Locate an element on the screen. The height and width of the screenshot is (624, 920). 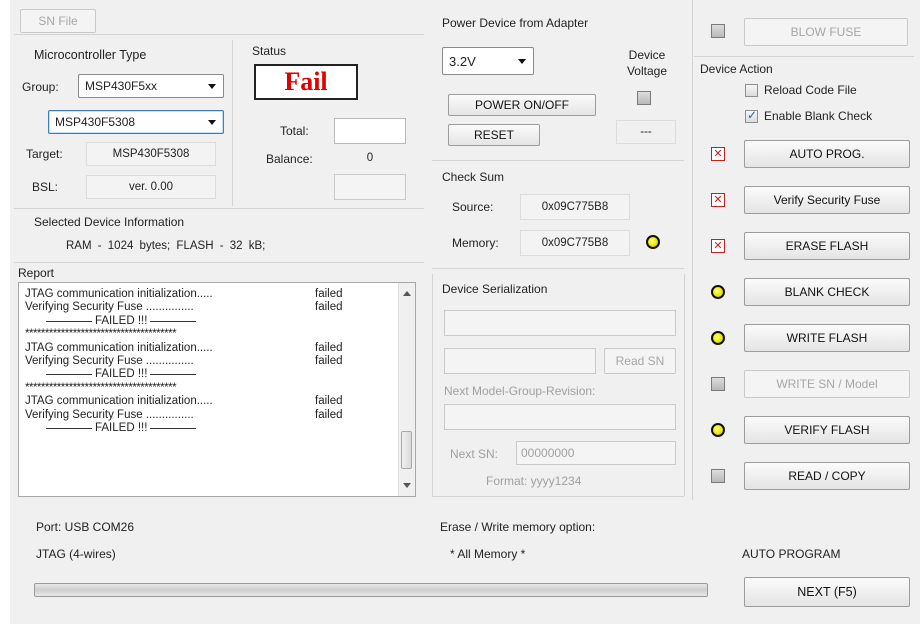
action-button: Verify Security Fuse is located at coordinates (827, 200).